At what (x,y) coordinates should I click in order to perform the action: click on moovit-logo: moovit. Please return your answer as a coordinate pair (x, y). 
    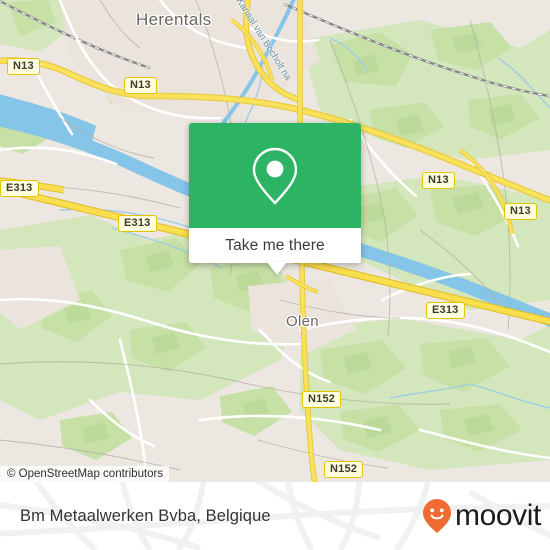
    Looking at the image, I should click on (481, 516).